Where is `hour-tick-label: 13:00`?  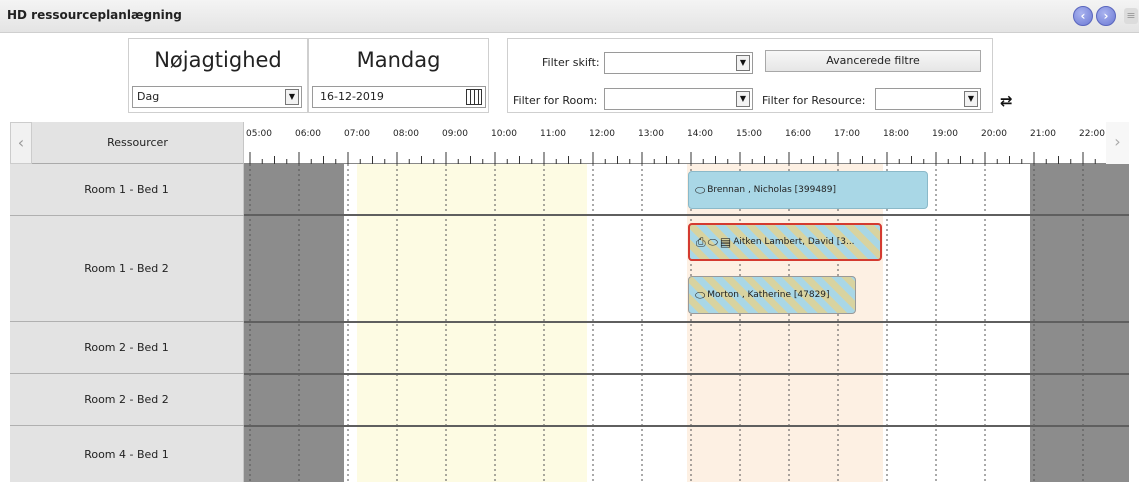 hour-tick-label: 13:00 is located at coordinates (651, 134).